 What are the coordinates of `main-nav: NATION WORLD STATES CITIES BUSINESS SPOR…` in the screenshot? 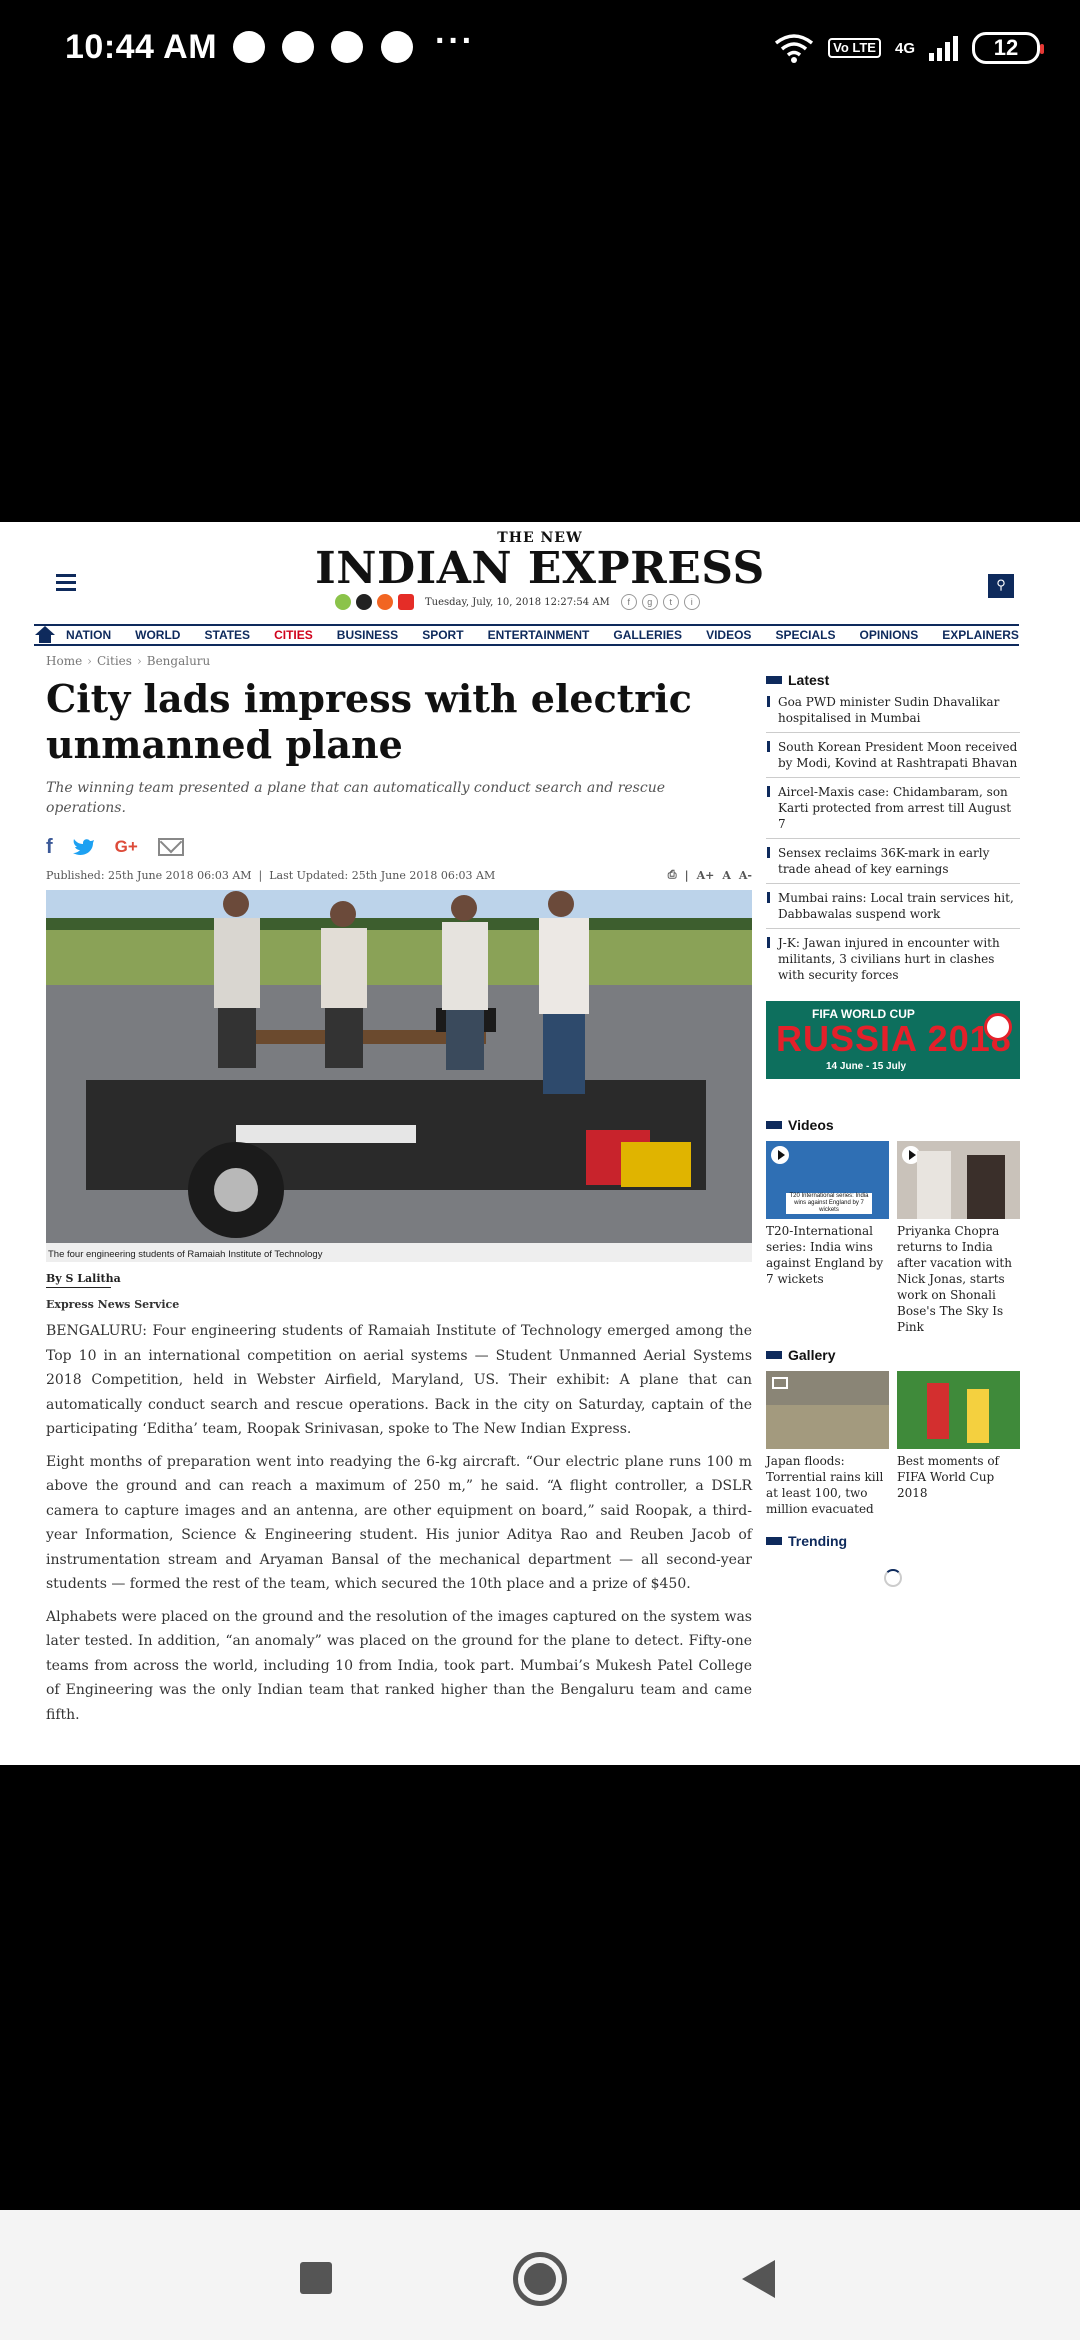 It's located at (526, 635).